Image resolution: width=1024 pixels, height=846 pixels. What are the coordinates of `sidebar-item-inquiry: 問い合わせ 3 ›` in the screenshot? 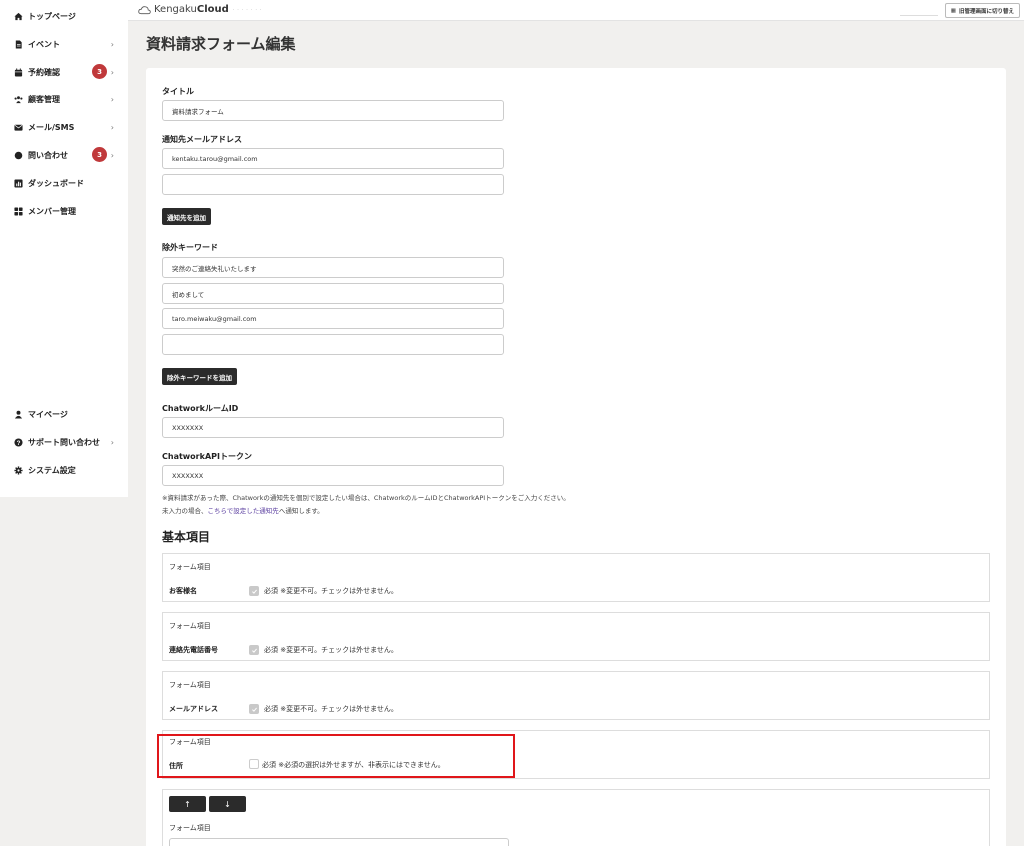 It's located at (68, 155).